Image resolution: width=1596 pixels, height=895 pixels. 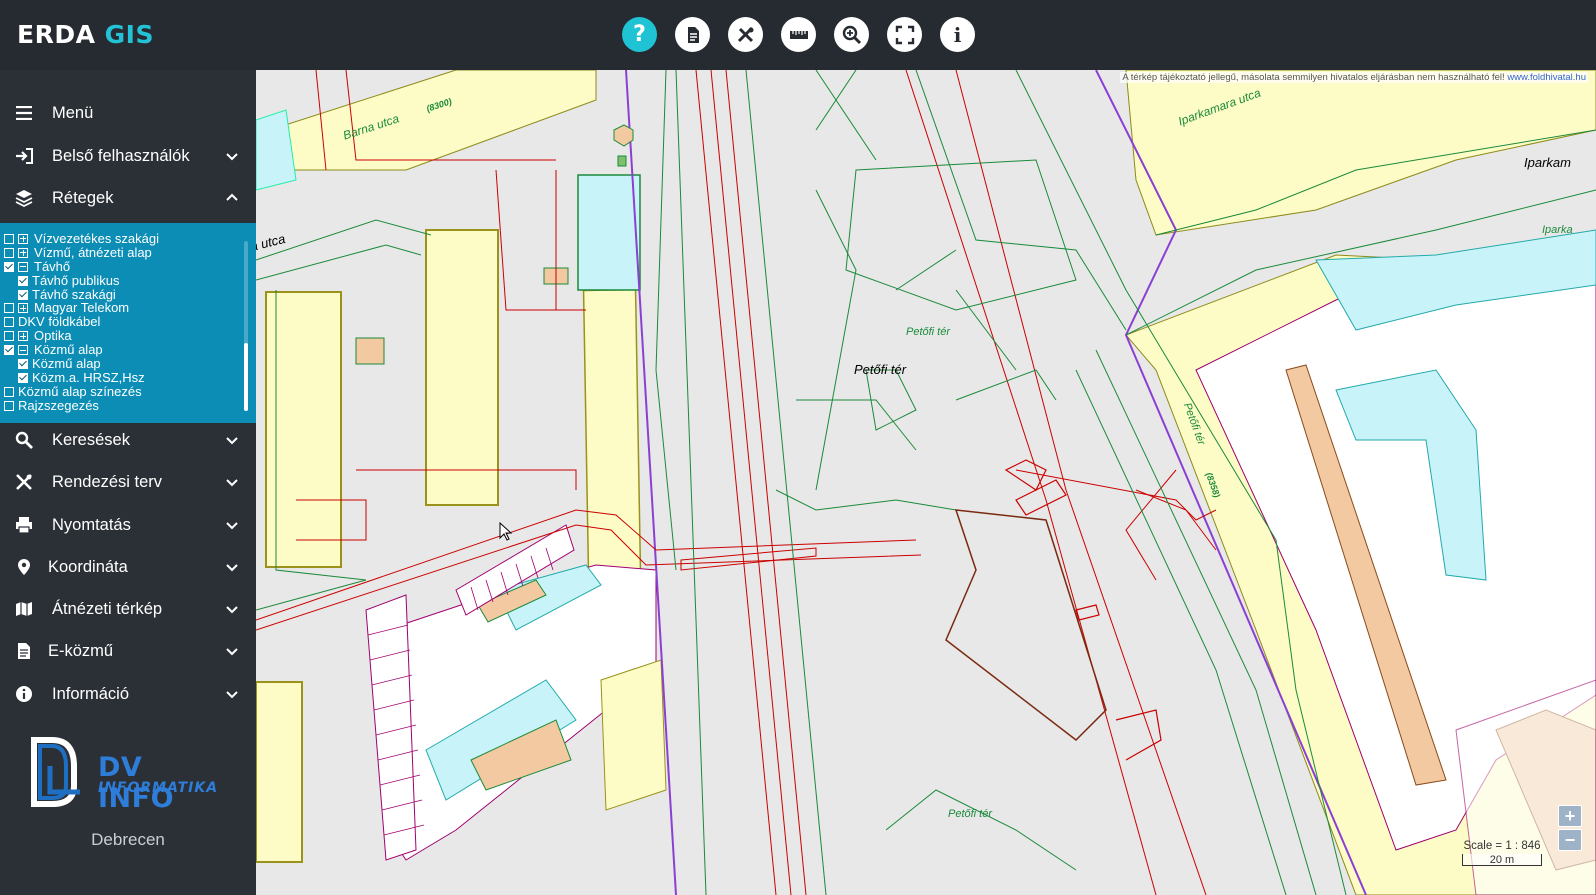 What do you see at coordinates (66, 364) in the screenshot?
I see `layer-label: Közmű alap` at bounding box center [66, 364].